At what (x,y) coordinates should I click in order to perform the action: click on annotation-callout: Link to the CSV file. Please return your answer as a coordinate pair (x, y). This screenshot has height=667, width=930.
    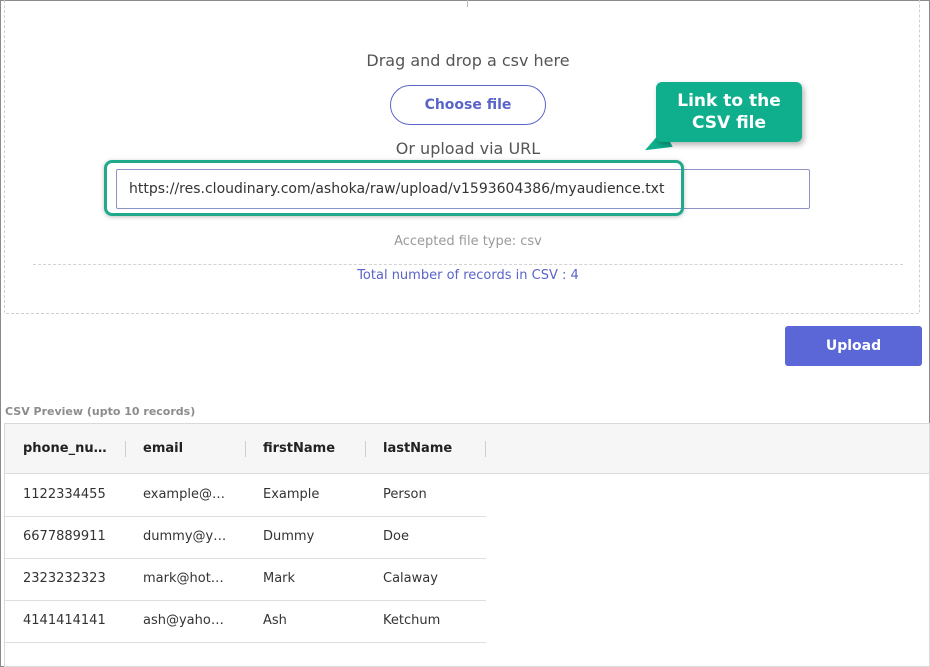
    Looking at the image, I should click on (729, 112).